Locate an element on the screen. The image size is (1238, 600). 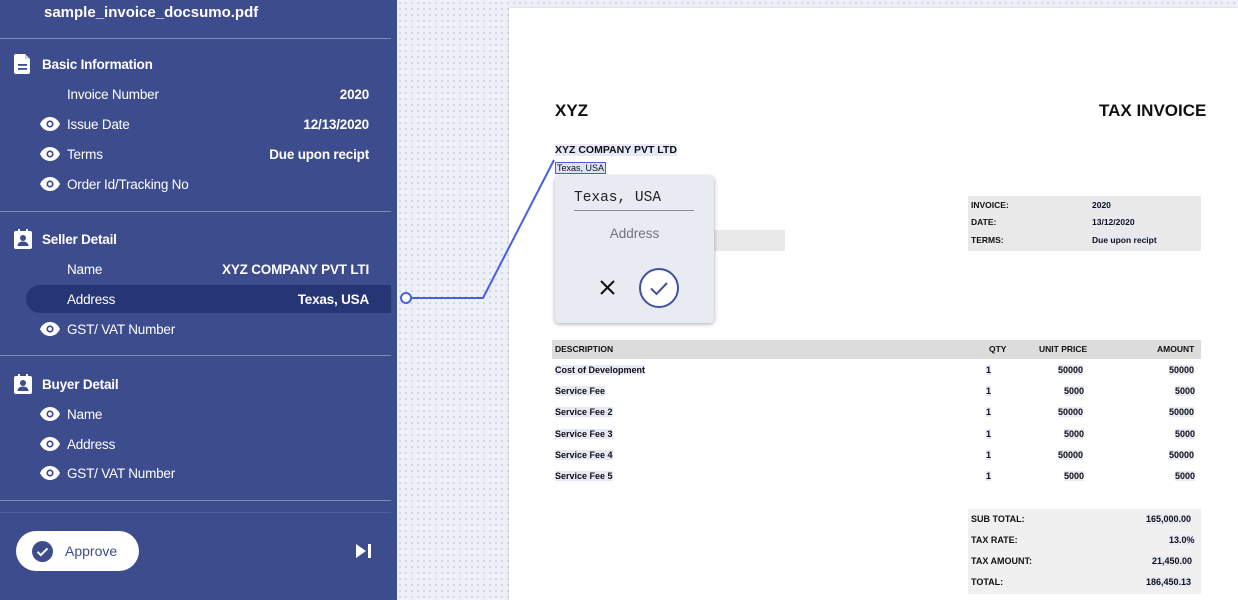
blank-box is located at coordinates (748, 240).